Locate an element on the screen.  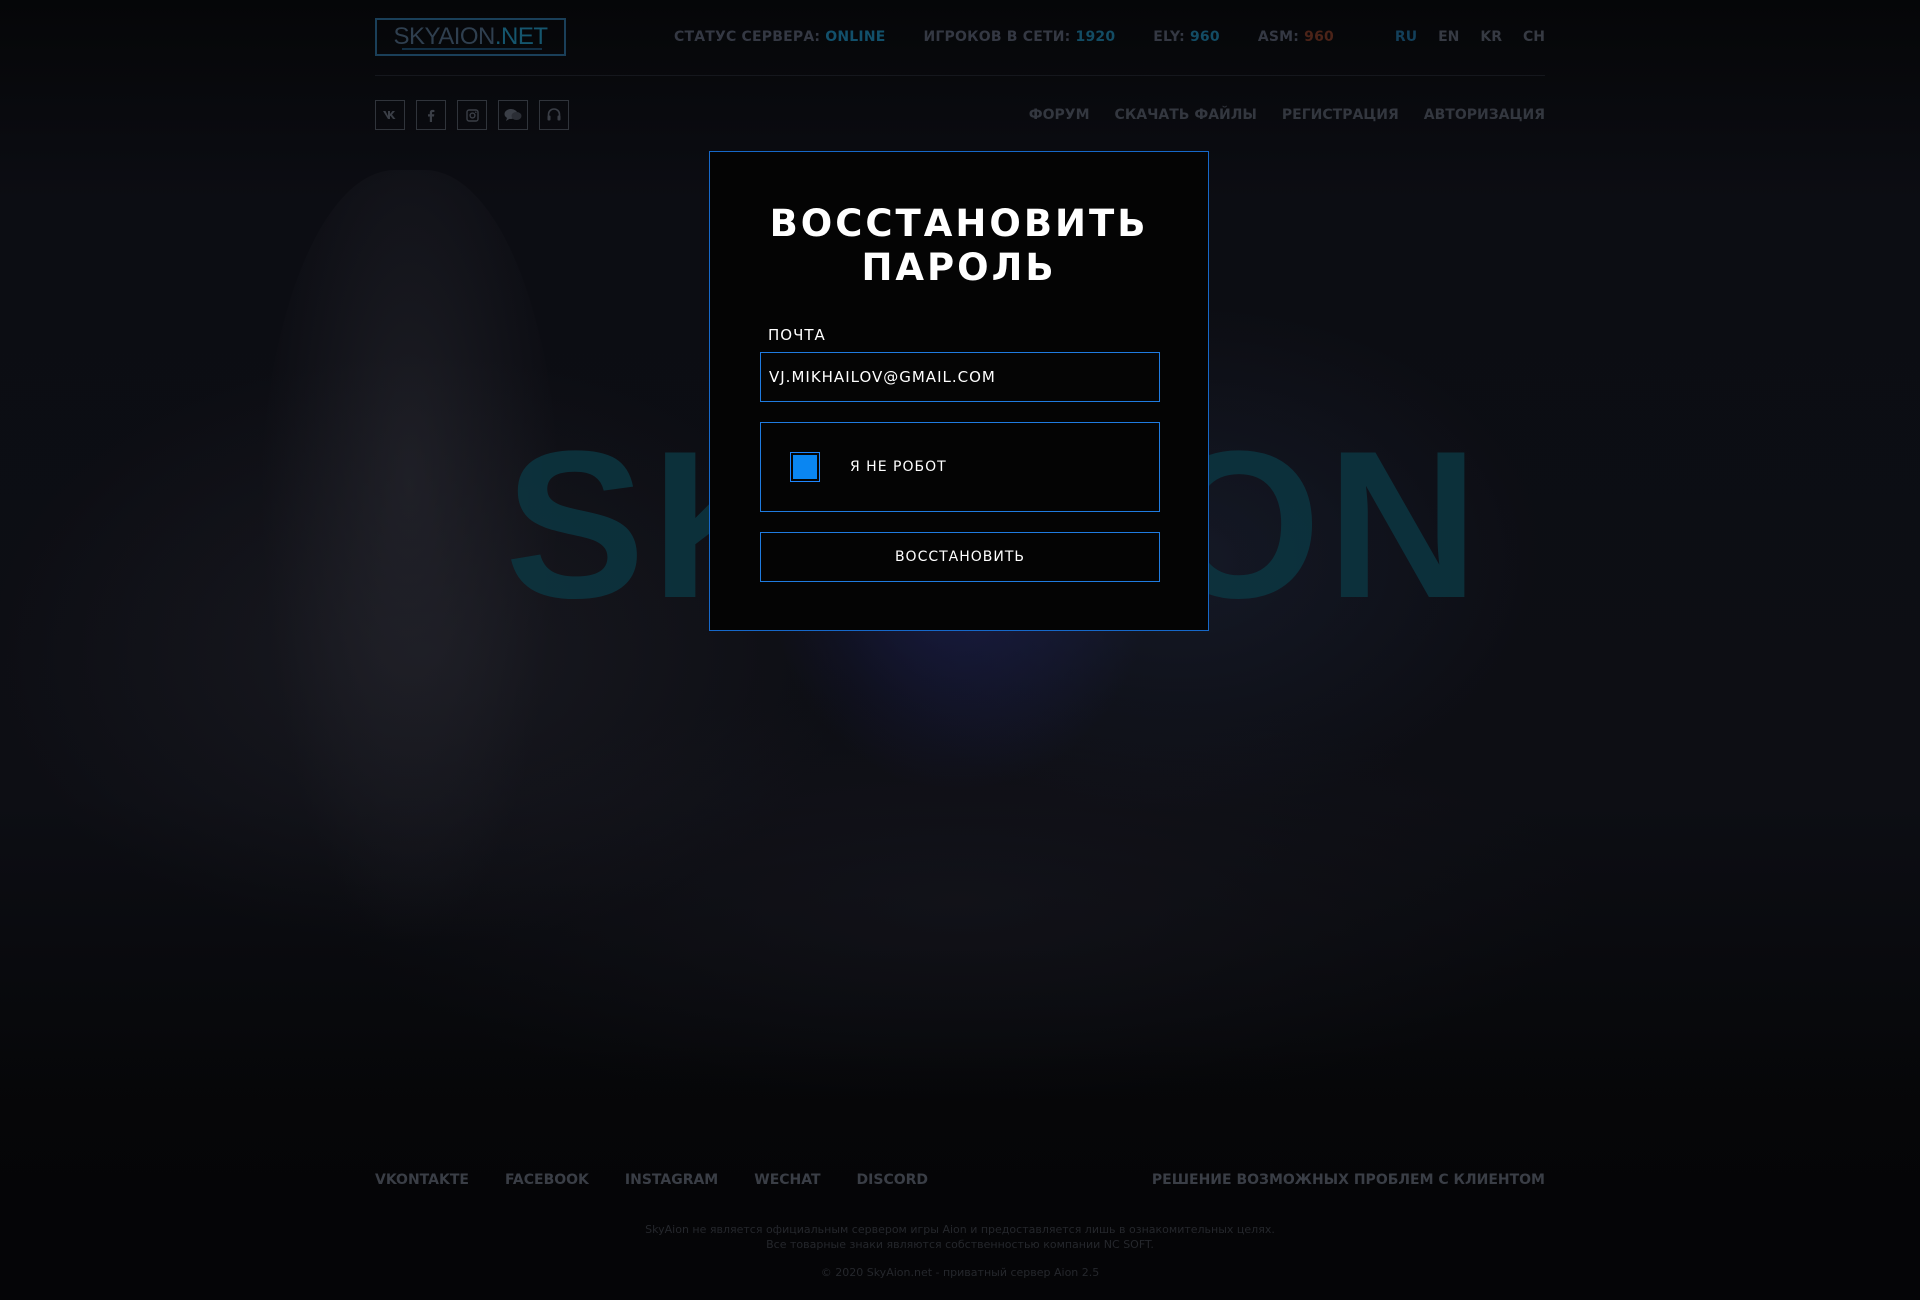
asm-count: ASM: 960 is located at coordinates (1296, 37).